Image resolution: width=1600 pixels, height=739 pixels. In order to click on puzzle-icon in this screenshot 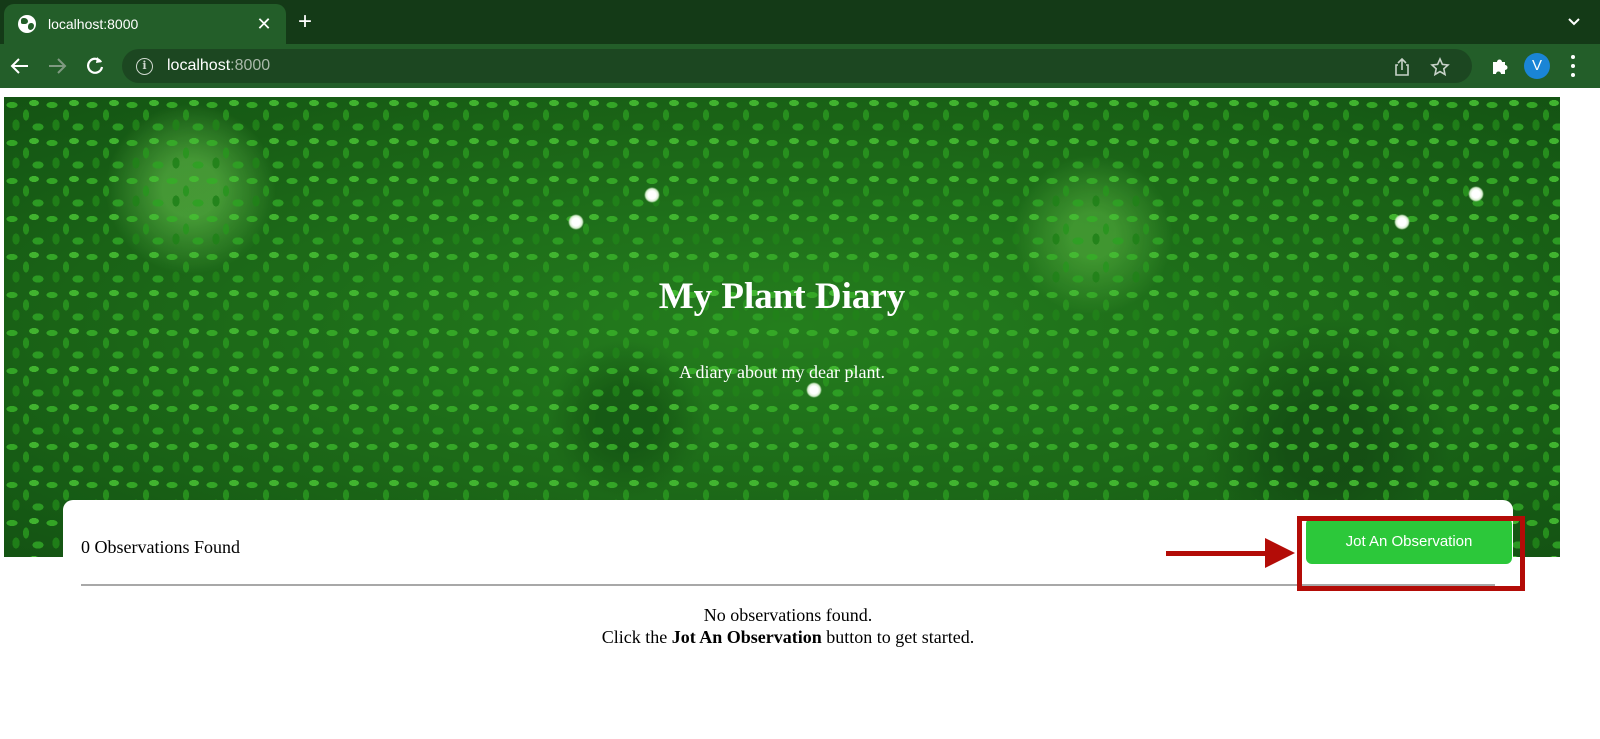, I will do `click(1500, 66)`.